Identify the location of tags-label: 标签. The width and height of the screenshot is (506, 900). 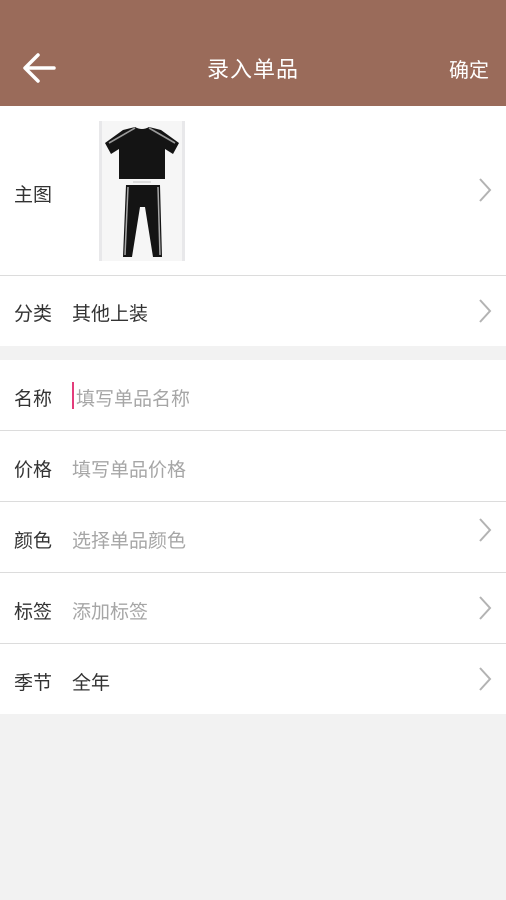
(33, 612).